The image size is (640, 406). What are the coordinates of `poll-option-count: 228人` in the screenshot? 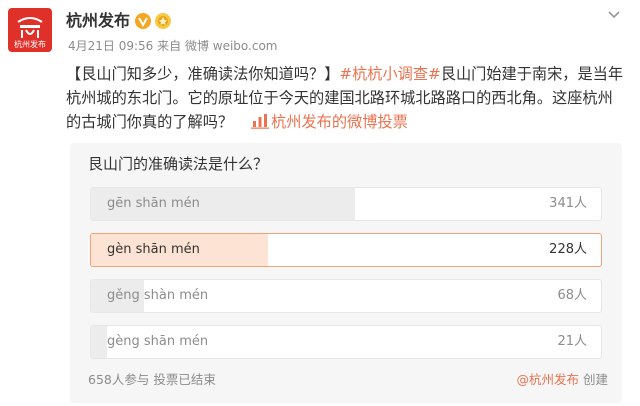 It's located at (568, 249).